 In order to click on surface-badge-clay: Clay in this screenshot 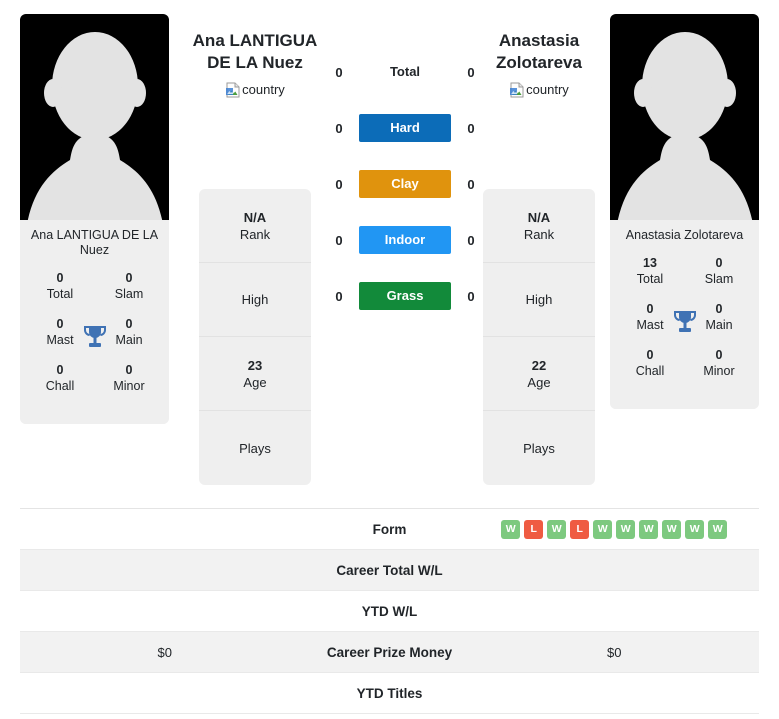, I will do `click(405, 184)`.